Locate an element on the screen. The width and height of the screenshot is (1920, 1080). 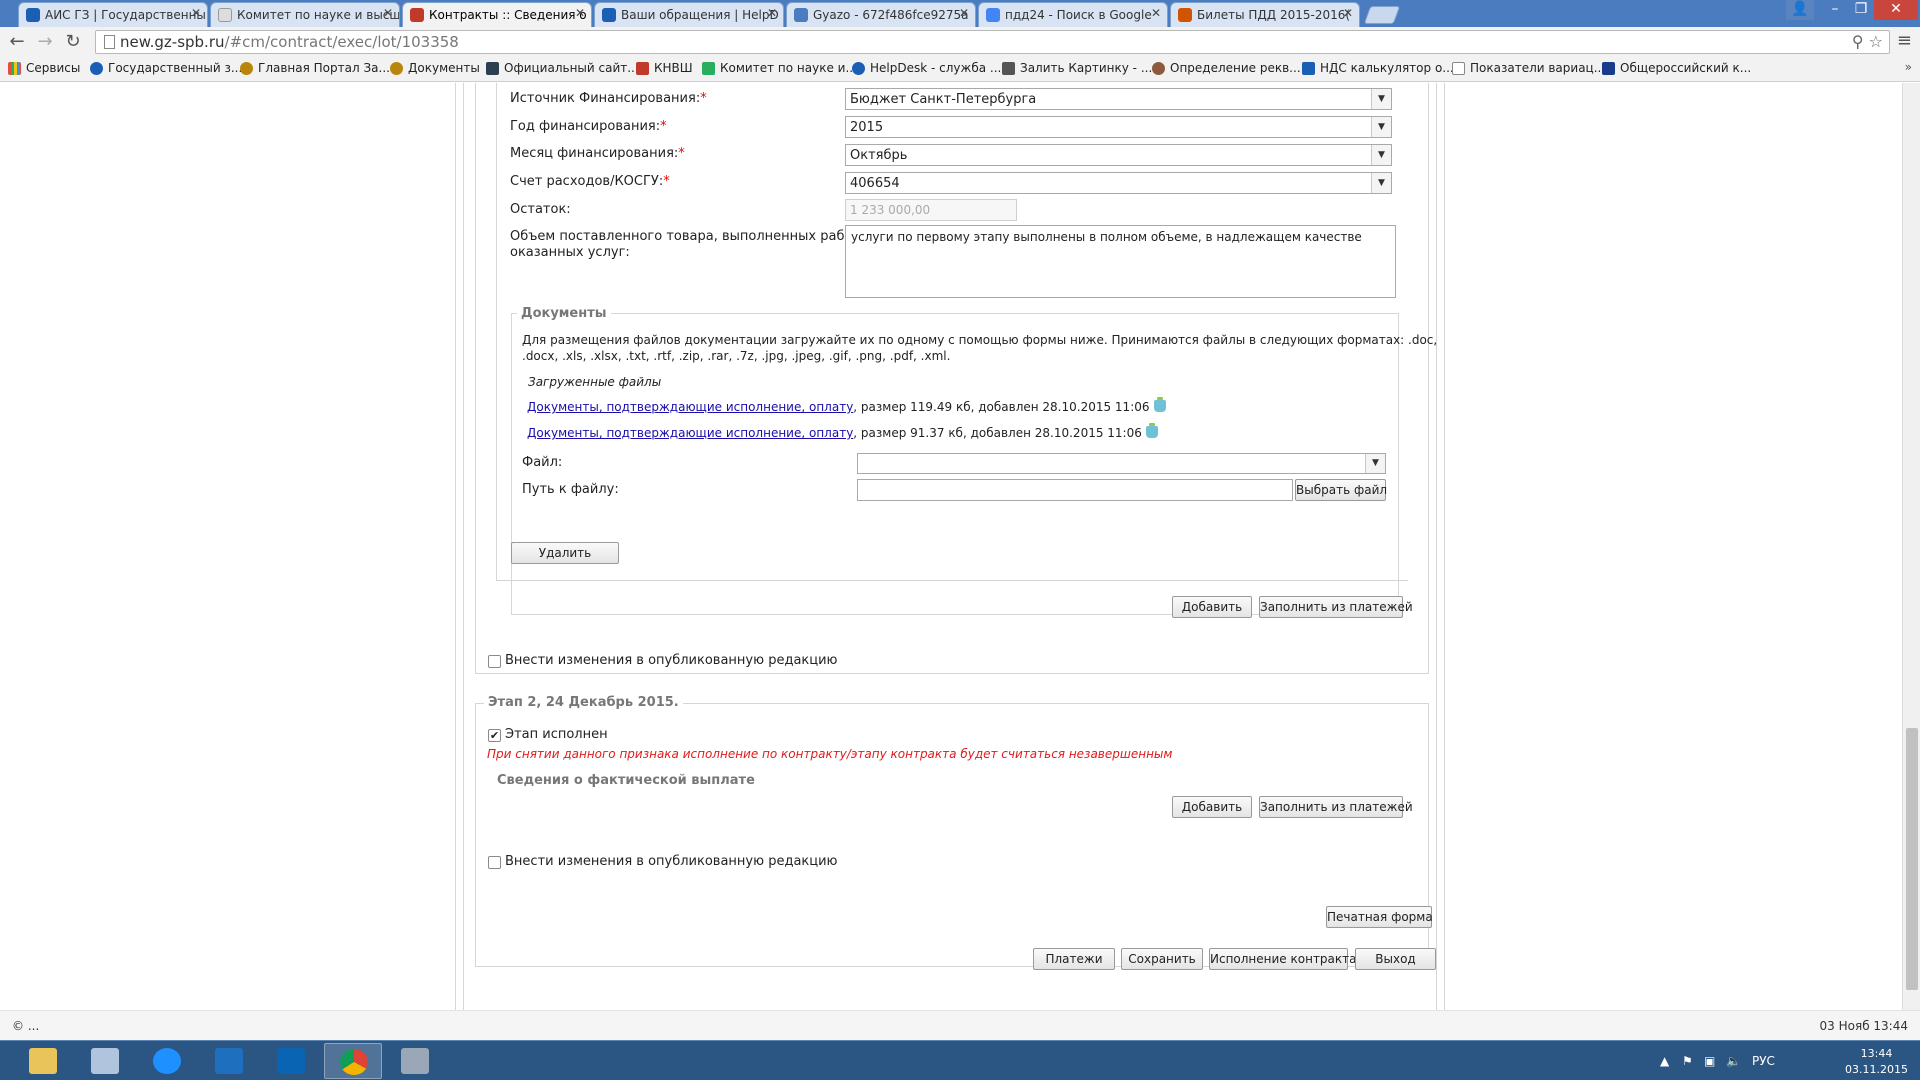
funding-year-label: Год финансирования:* is located at coordinates (588, 126).